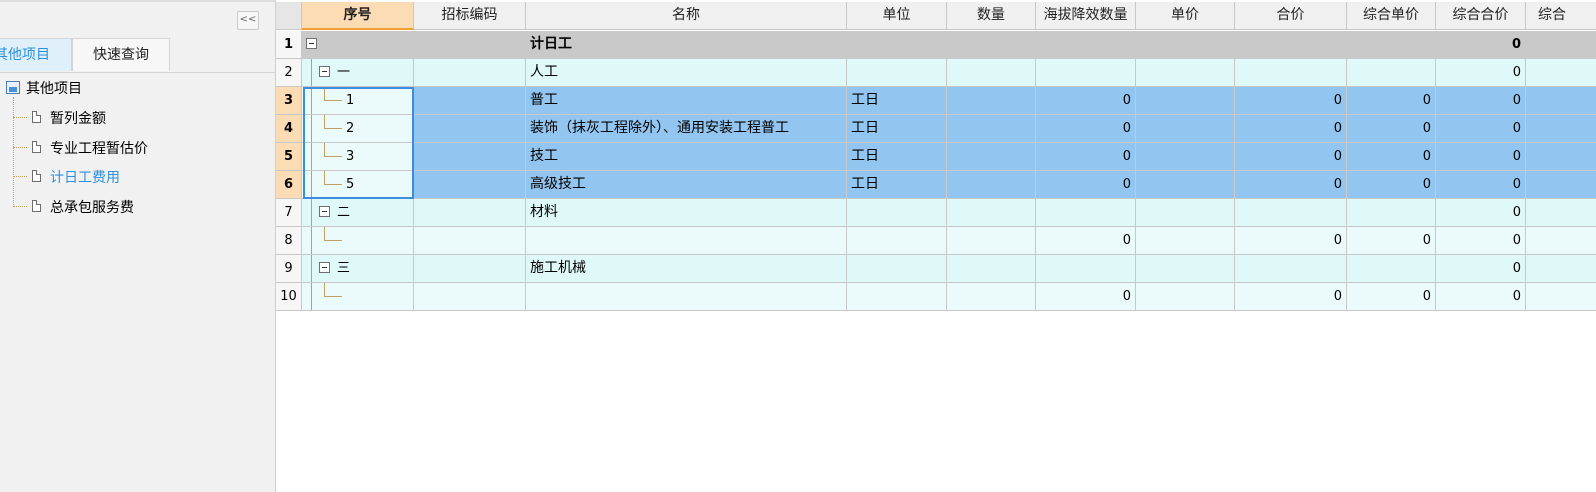  I want to click on table-row: 7 二 材料 0, so click(936, 213).